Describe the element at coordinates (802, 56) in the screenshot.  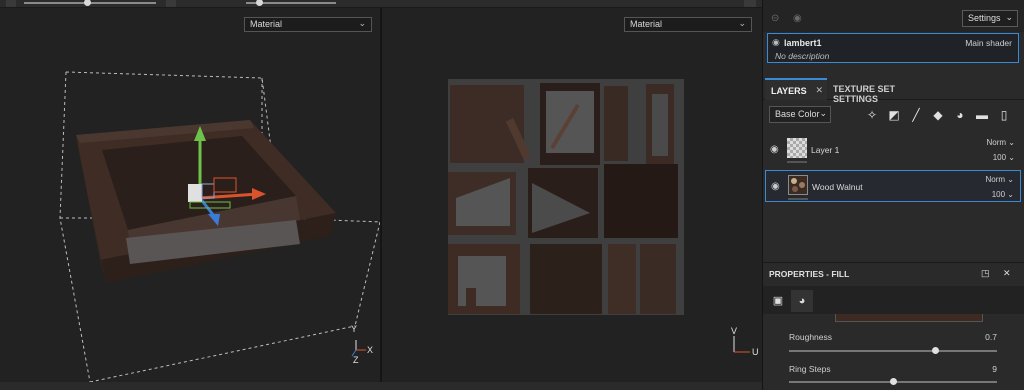
I see `shader-description: No description` at that location.